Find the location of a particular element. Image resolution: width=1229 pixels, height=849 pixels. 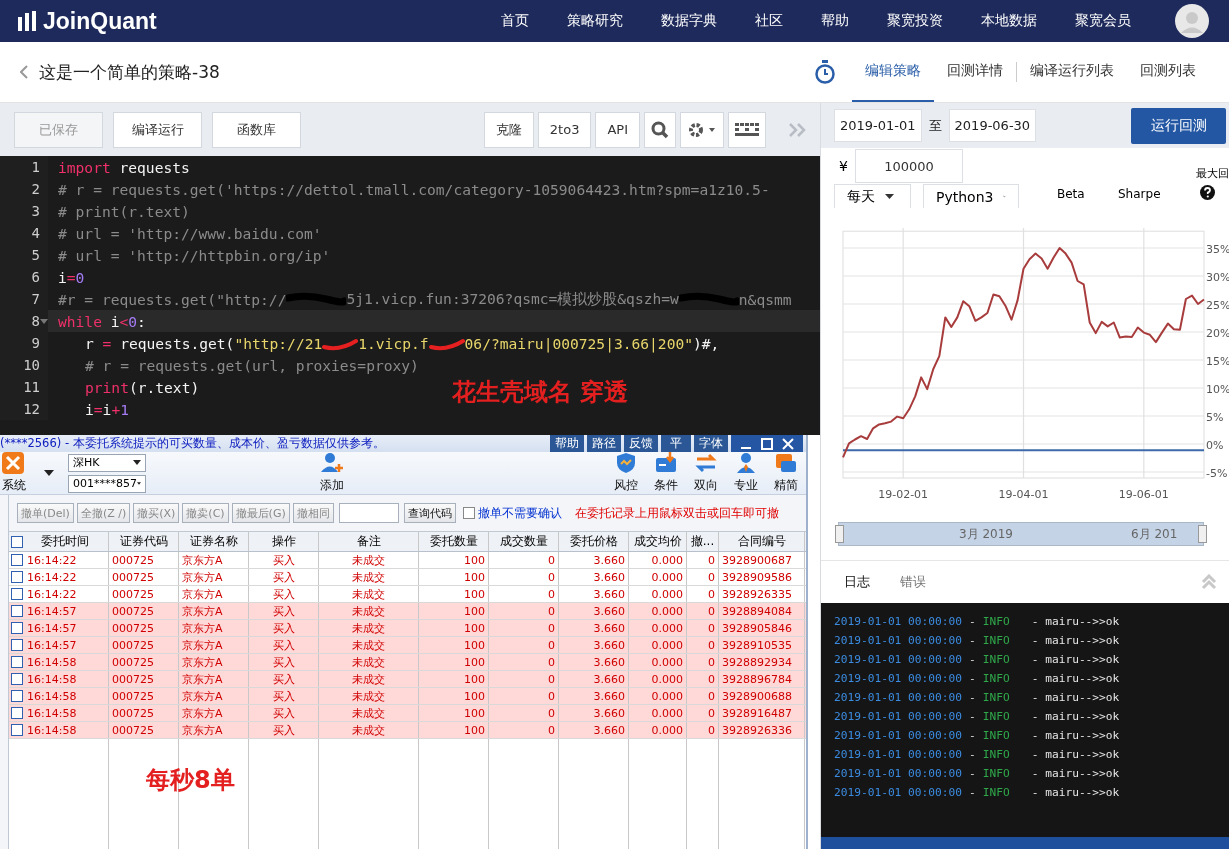

help-icon is located at coordinates (1207, 192).